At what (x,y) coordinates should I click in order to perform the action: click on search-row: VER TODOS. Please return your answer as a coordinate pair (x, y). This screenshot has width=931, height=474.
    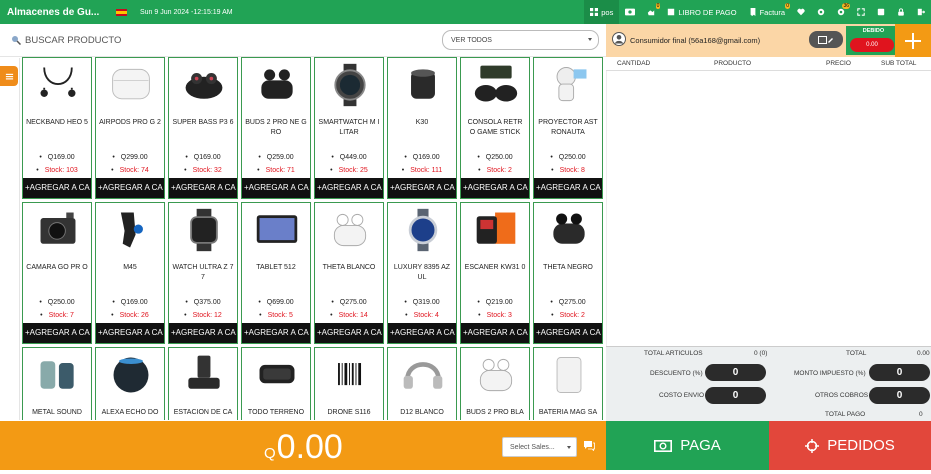
    Looking at the image, I should click on (303, 40).